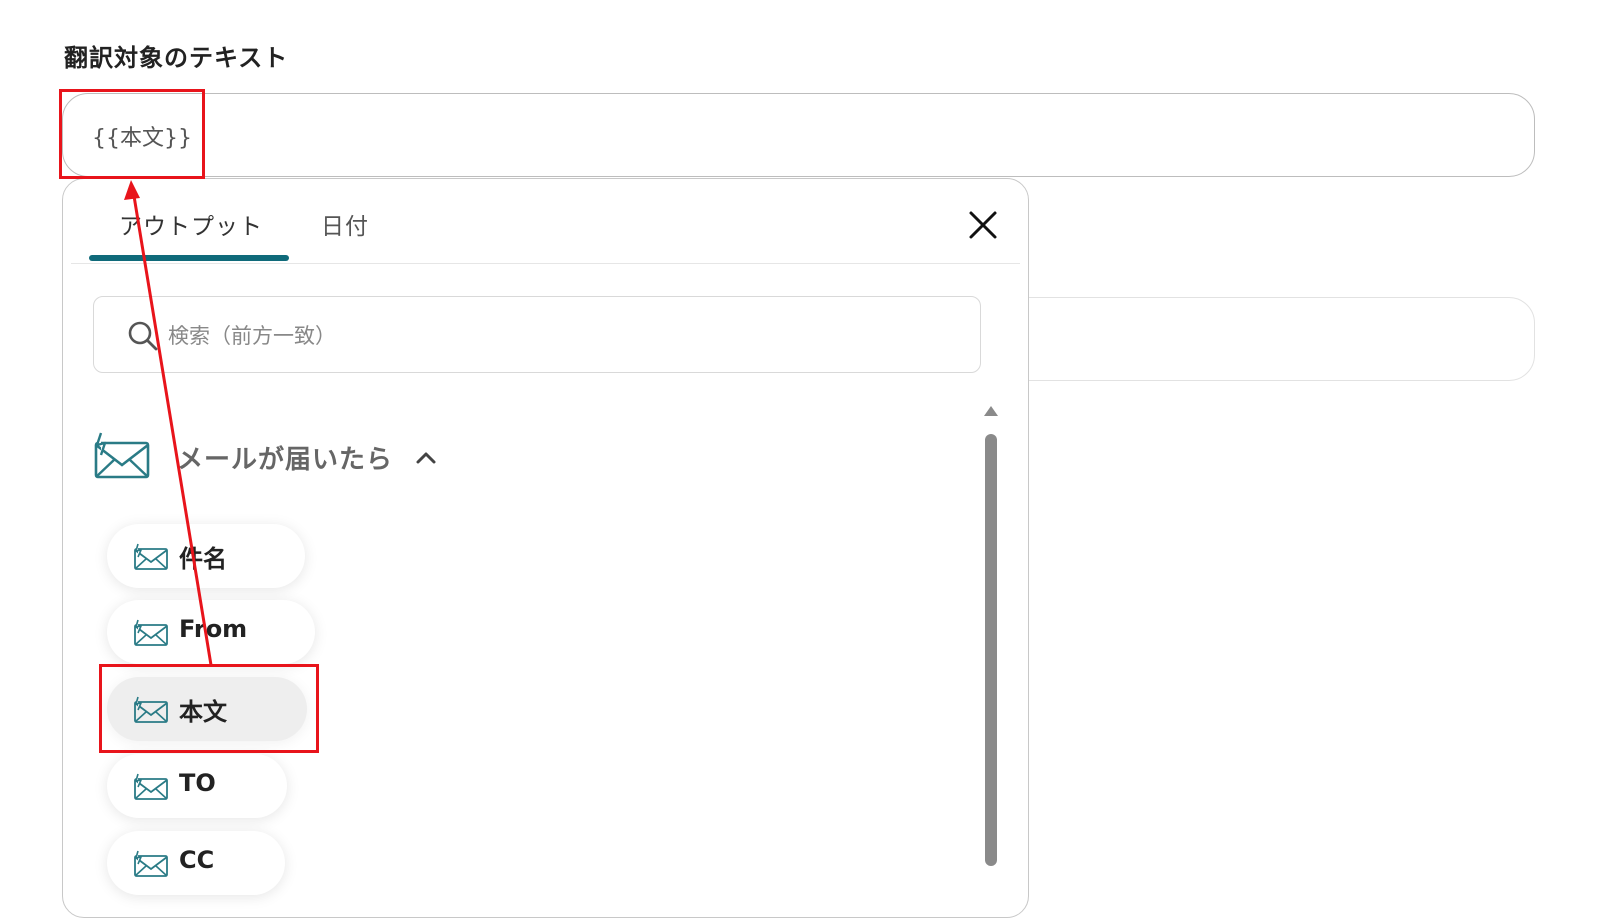 This screenshot has height=918, width=1600. Describe the element at coordinates (345, 224) in the screenshot. I see `tab-date: 日付` at that location.